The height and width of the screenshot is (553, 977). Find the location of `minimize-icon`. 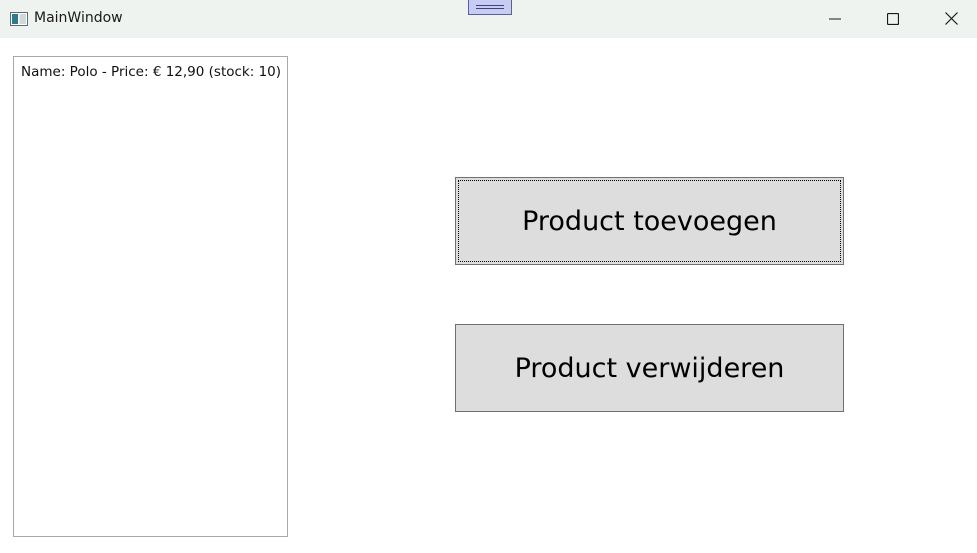

minimize-icon is located at coordinates (835, 19).